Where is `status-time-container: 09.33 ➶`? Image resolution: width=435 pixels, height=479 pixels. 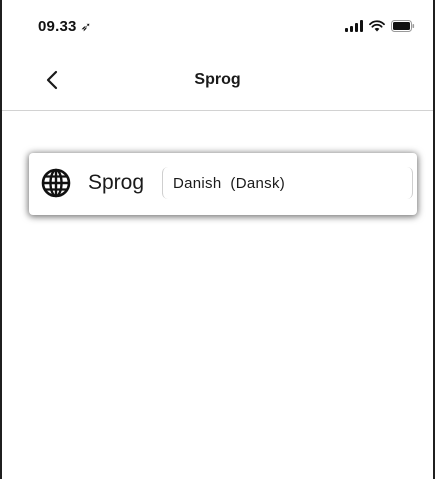
status-time-container: 09.33 ➶ is located at coordinates (65, 26).